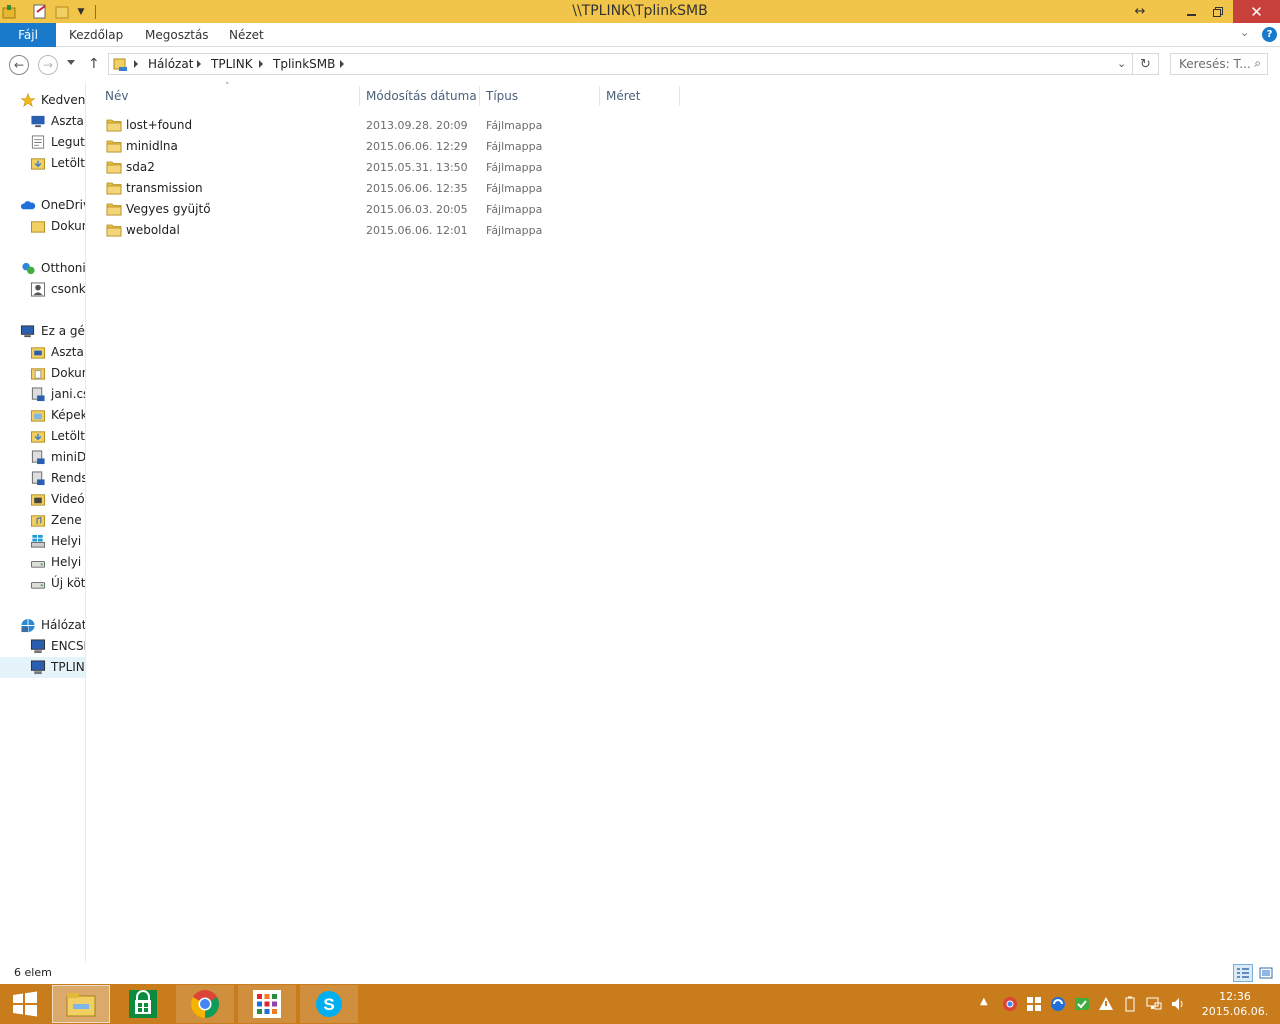 The width and height of the screenshot is (1280, 1024). I want to click on sidebar-item-tplink: TPLINK, so click(42, 667).